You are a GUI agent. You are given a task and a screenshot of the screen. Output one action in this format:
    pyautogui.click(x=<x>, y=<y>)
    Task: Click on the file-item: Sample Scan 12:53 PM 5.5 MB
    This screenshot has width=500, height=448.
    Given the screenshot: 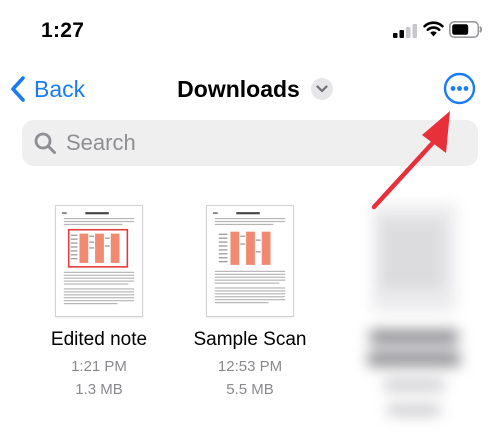 What is the action you would take?
    pyautogui.click(x=250, y=302)
    